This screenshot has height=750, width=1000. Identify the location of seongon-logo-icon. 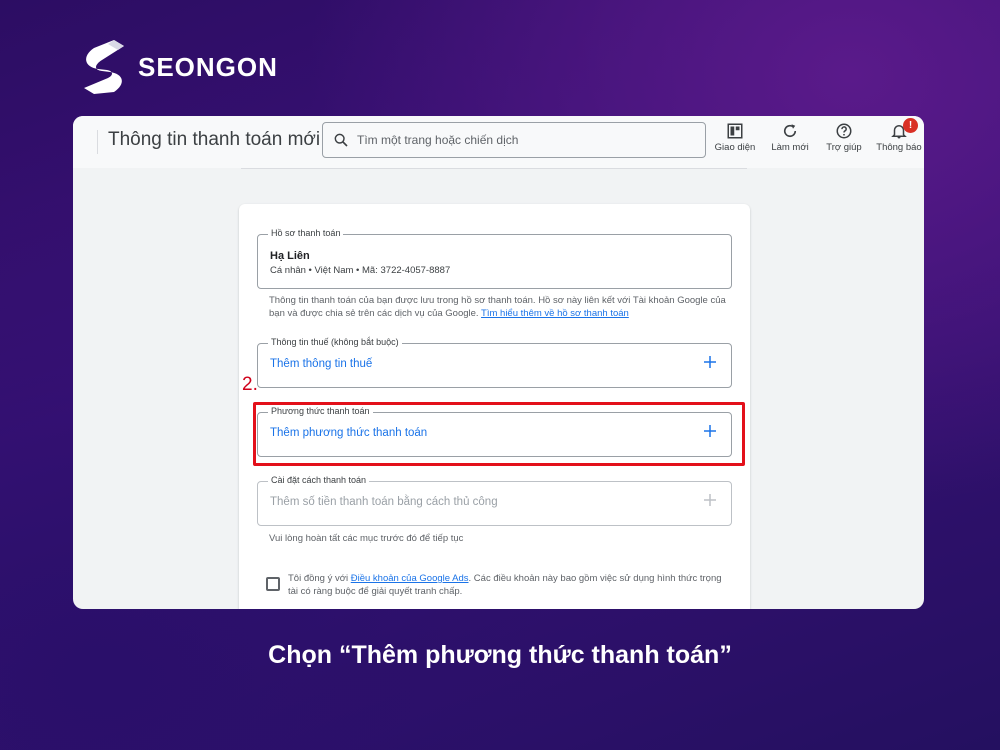
(104, 67).